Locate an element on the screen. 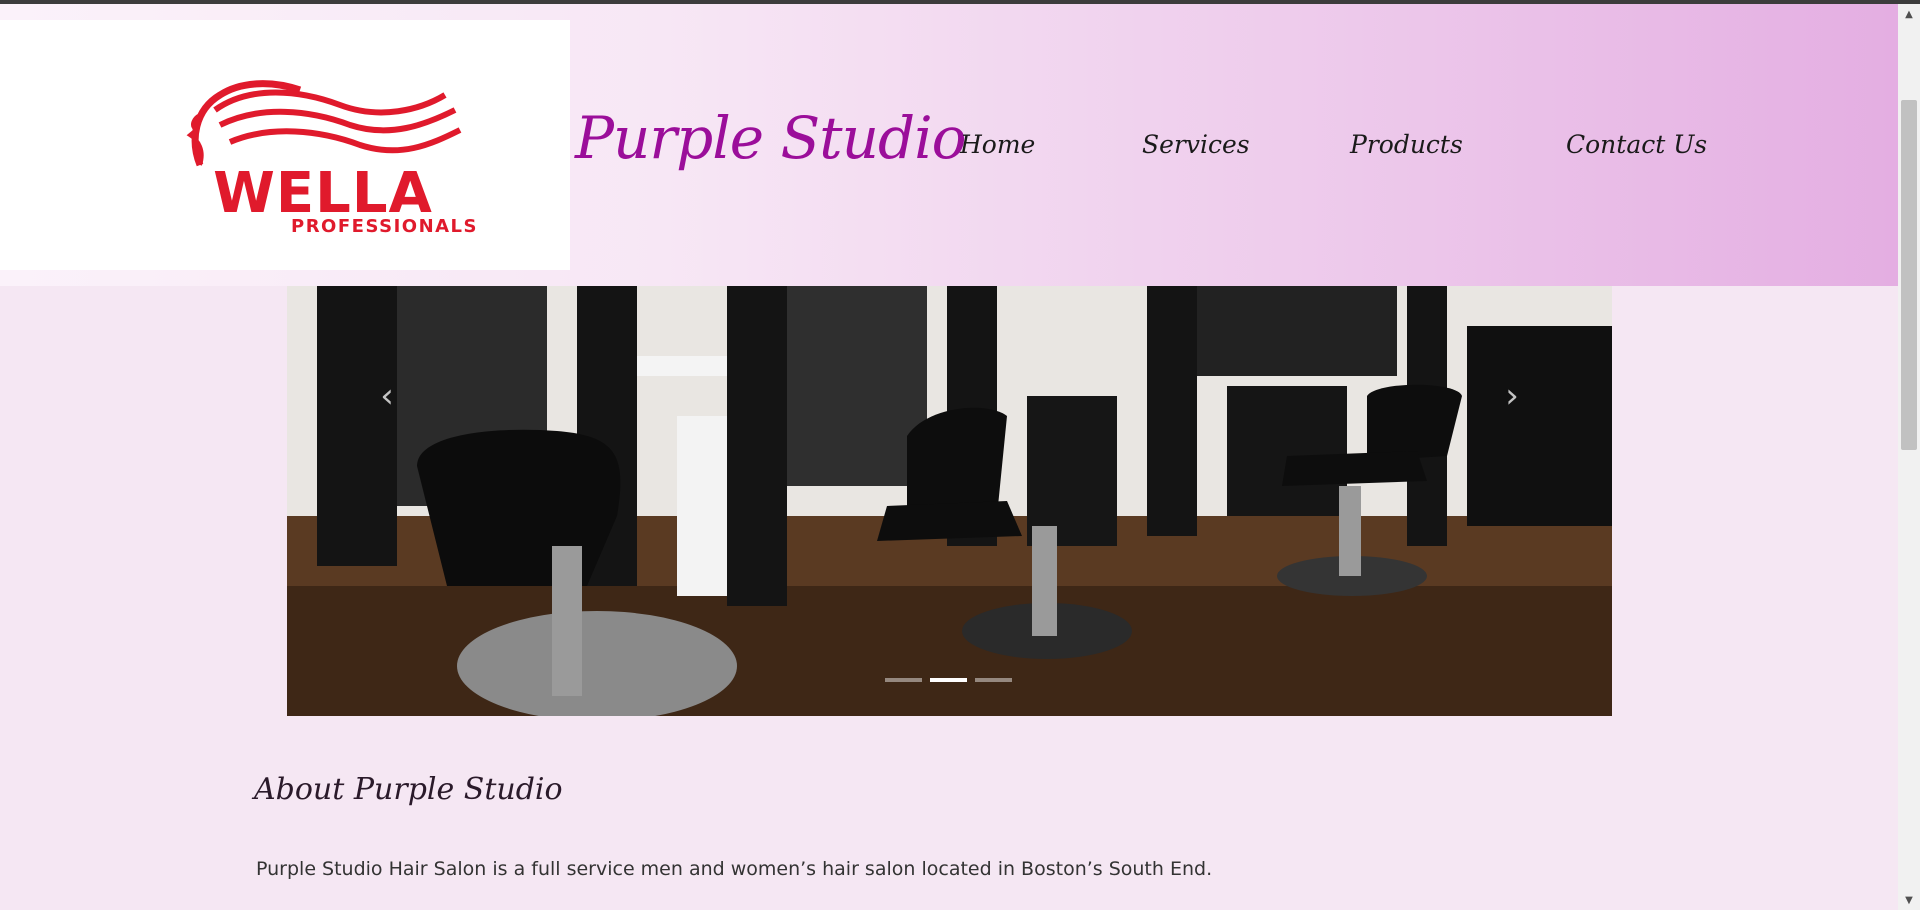 This screenshot has width=1920, height=910. carousel-indicators is located at coordinates (948, 680).